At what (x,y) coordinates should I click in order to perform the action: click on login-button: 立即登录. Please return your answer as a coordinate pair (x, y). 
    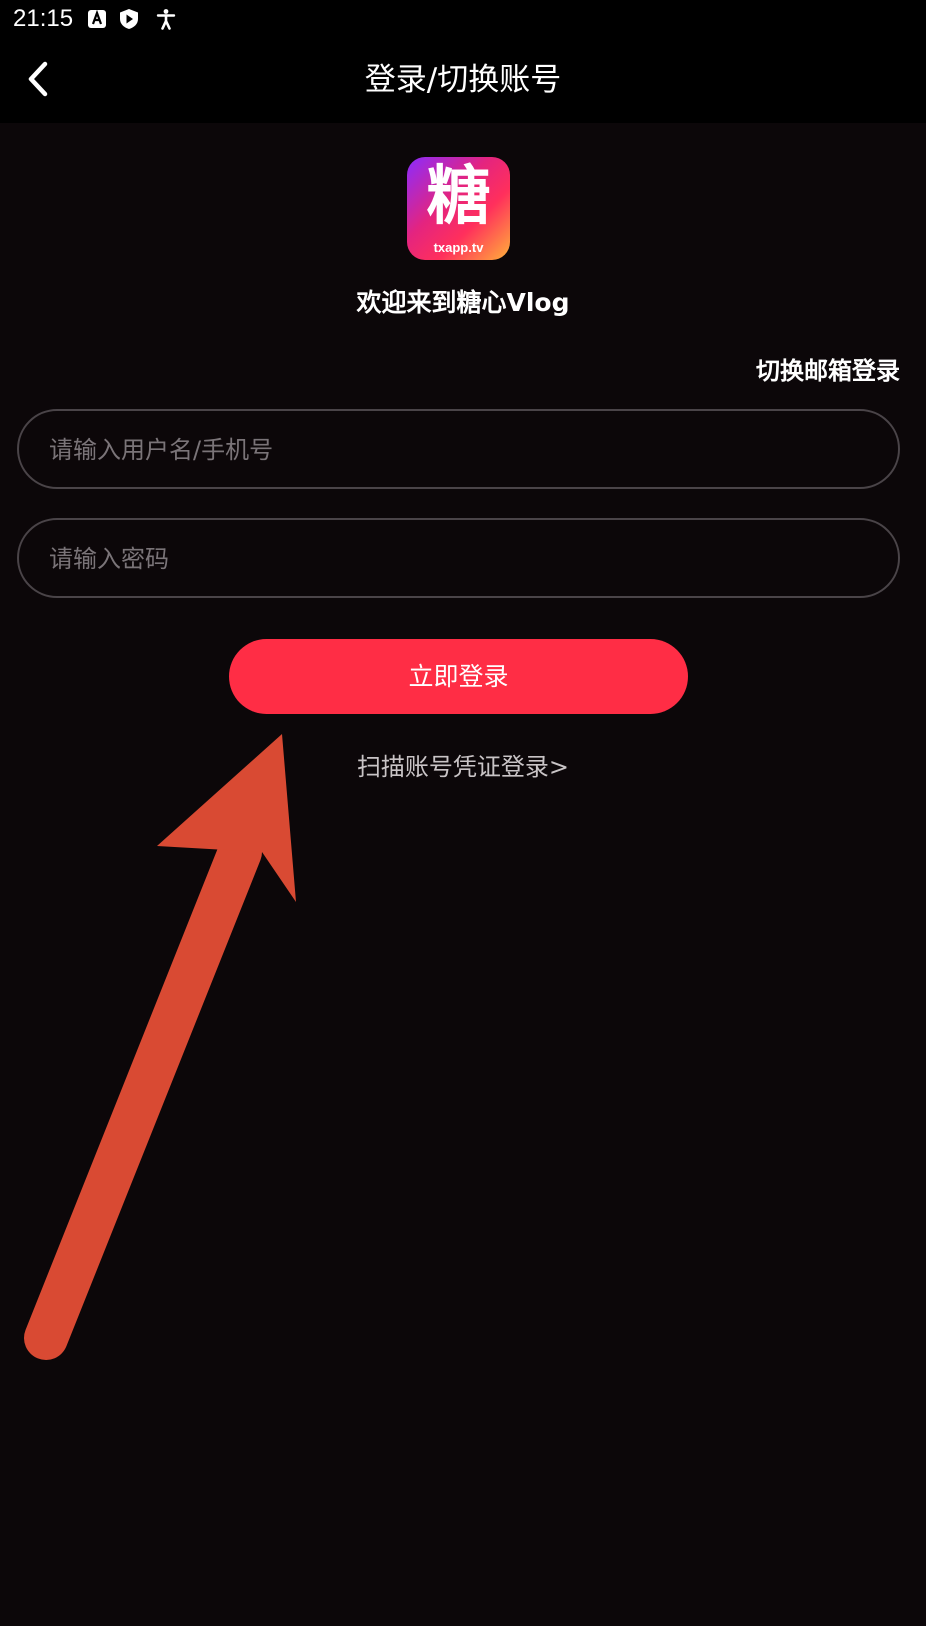
    Looking at the image, I should click on (458, 676).